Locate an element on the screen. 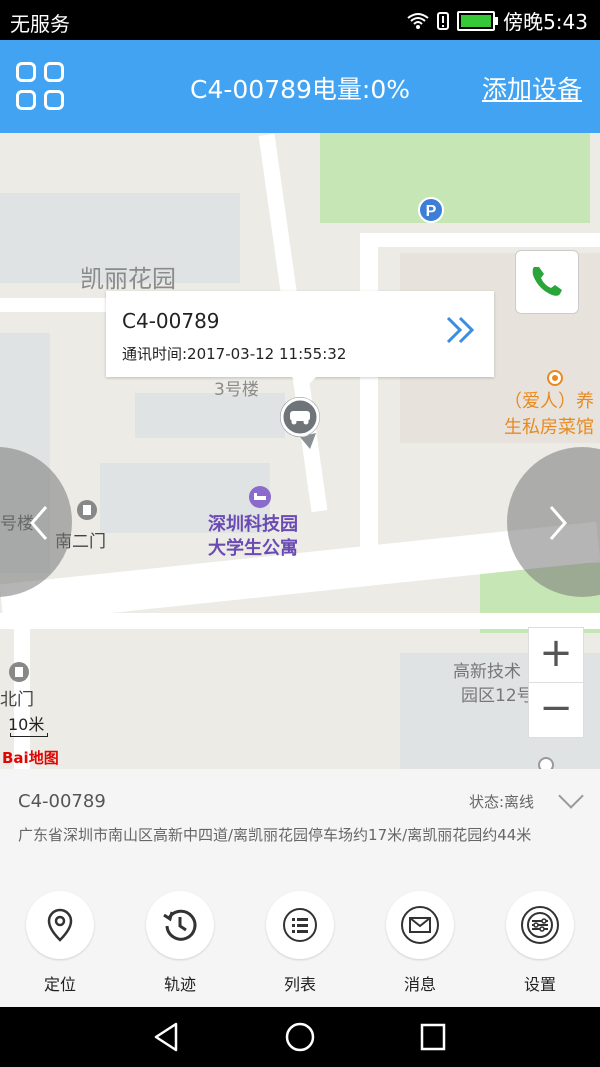 Image resolution: width=600 pixels, height=1067 pixels. prev-device-button is located at coordinates (36, 522).